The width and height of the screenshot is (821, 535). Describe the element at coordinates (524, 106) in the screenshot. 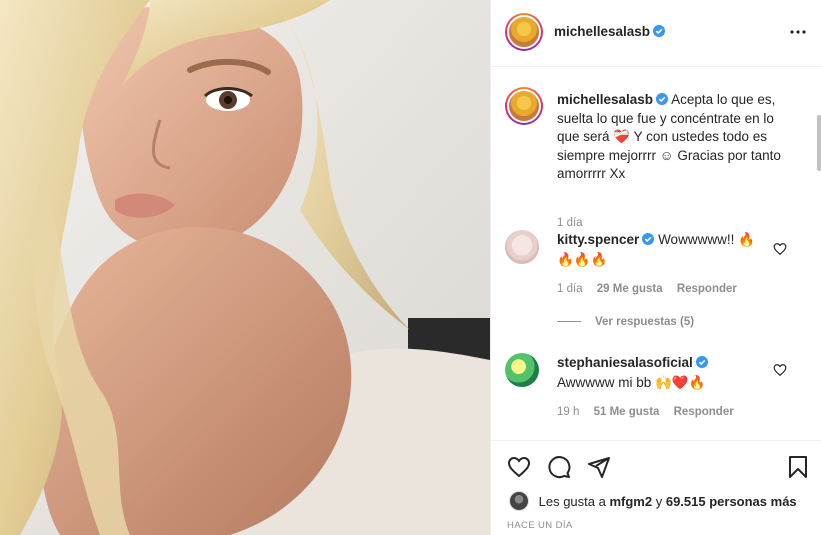

I see `caption-avatar` at that location.